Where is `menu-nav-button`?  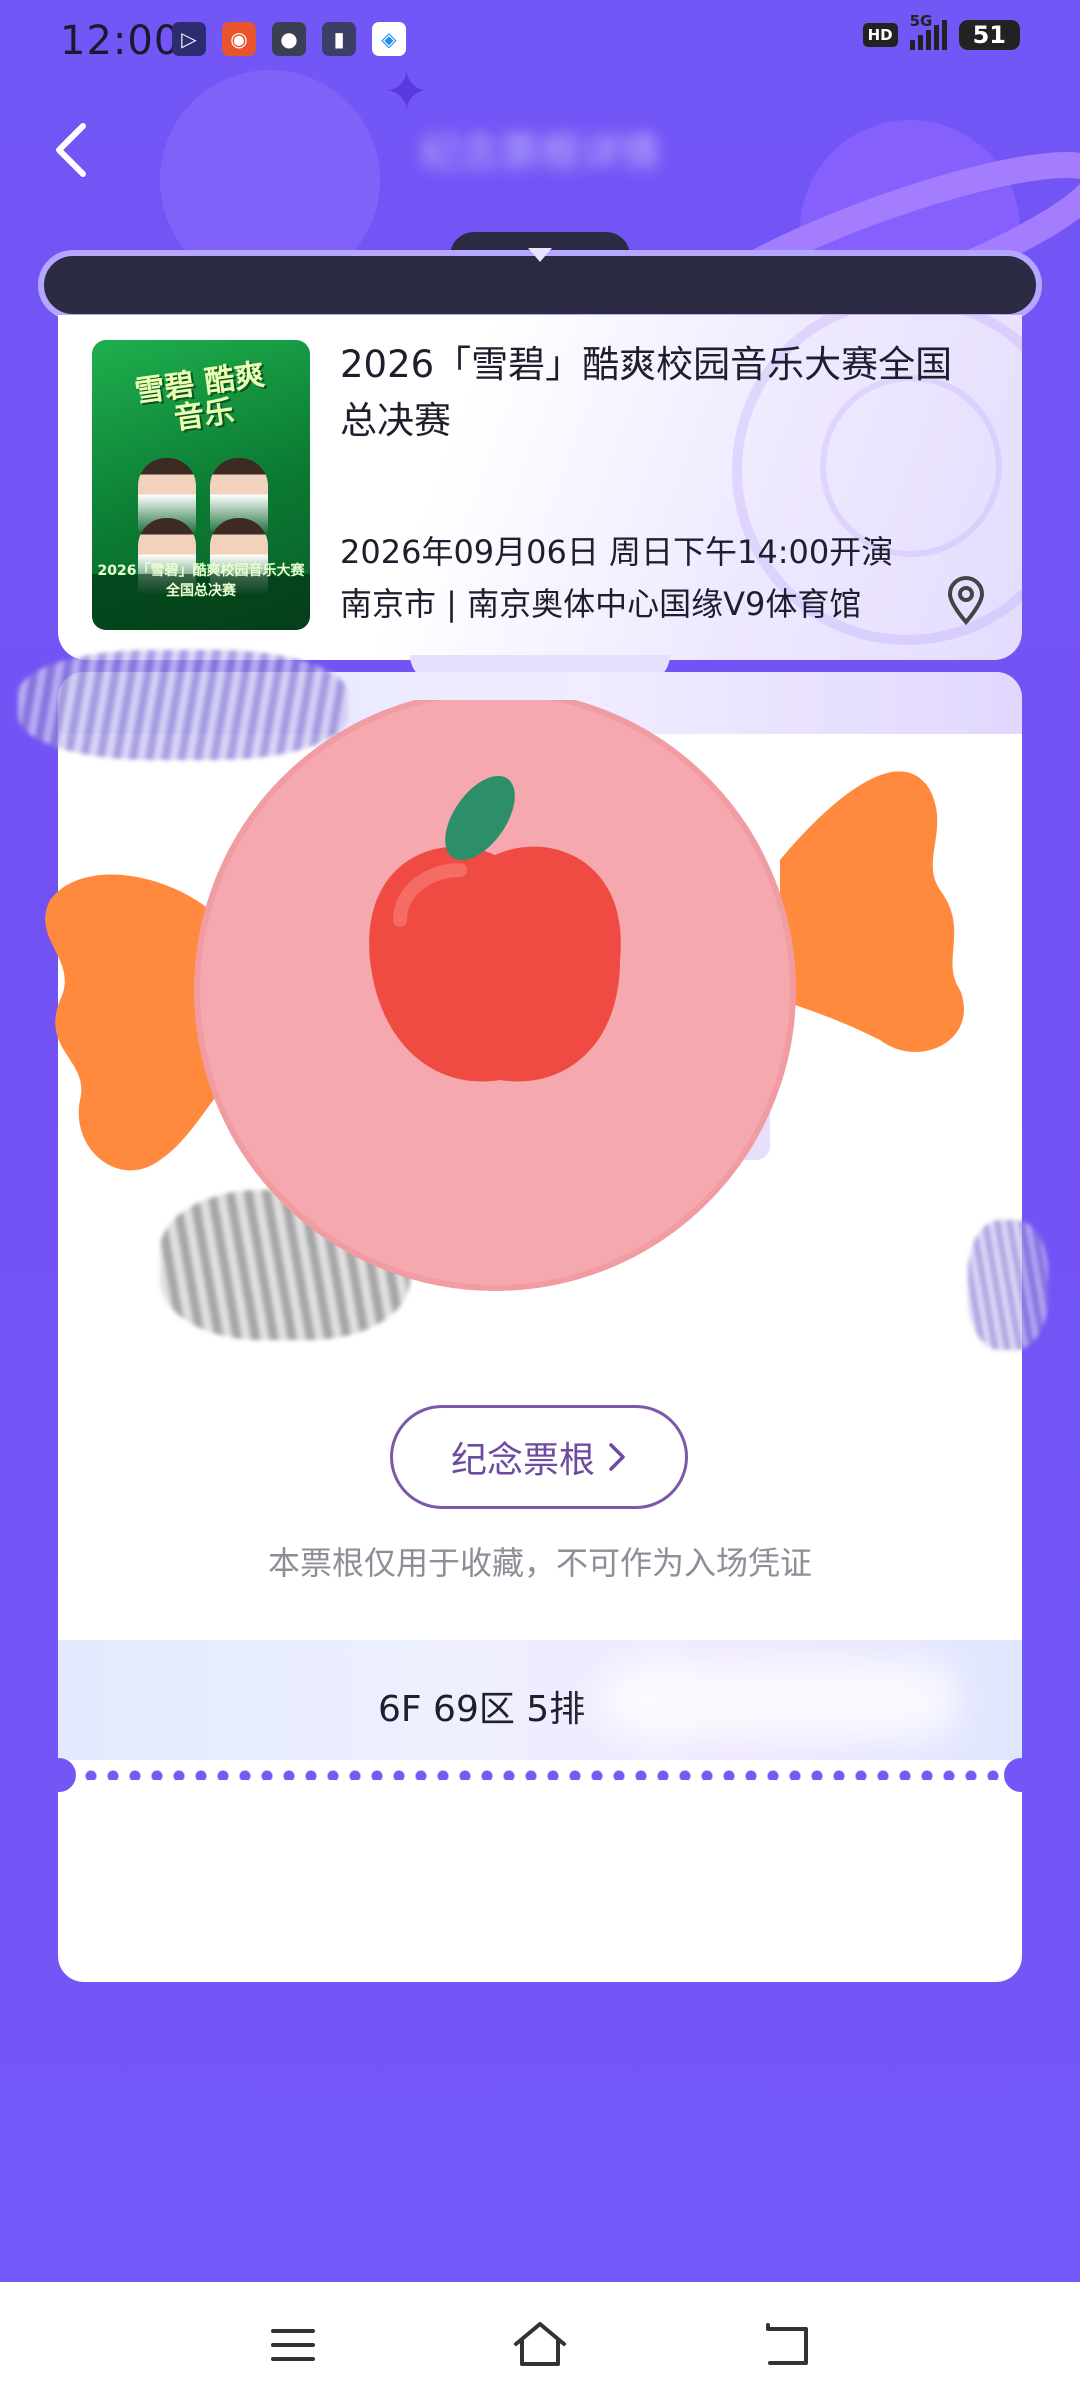
menu-nav-button is located at coordinates (293, 2345).